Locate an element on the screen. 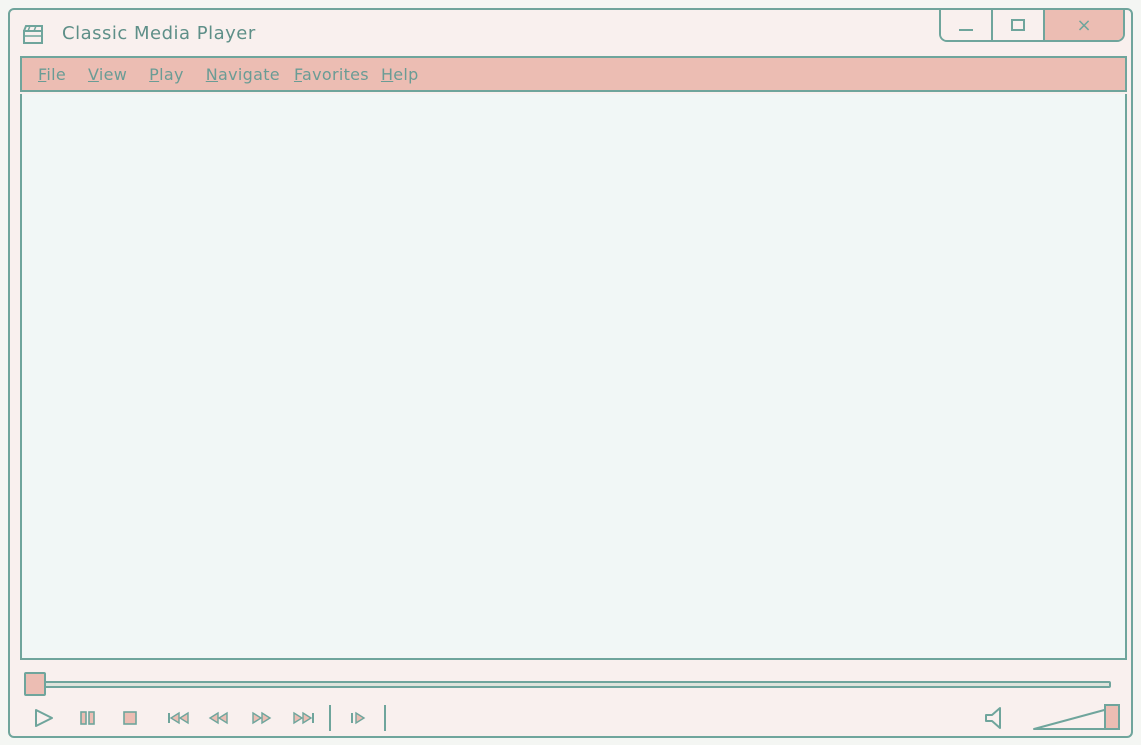 This screenshot has width=1141, height=745. next-icon is located at coordinates (303, 718).